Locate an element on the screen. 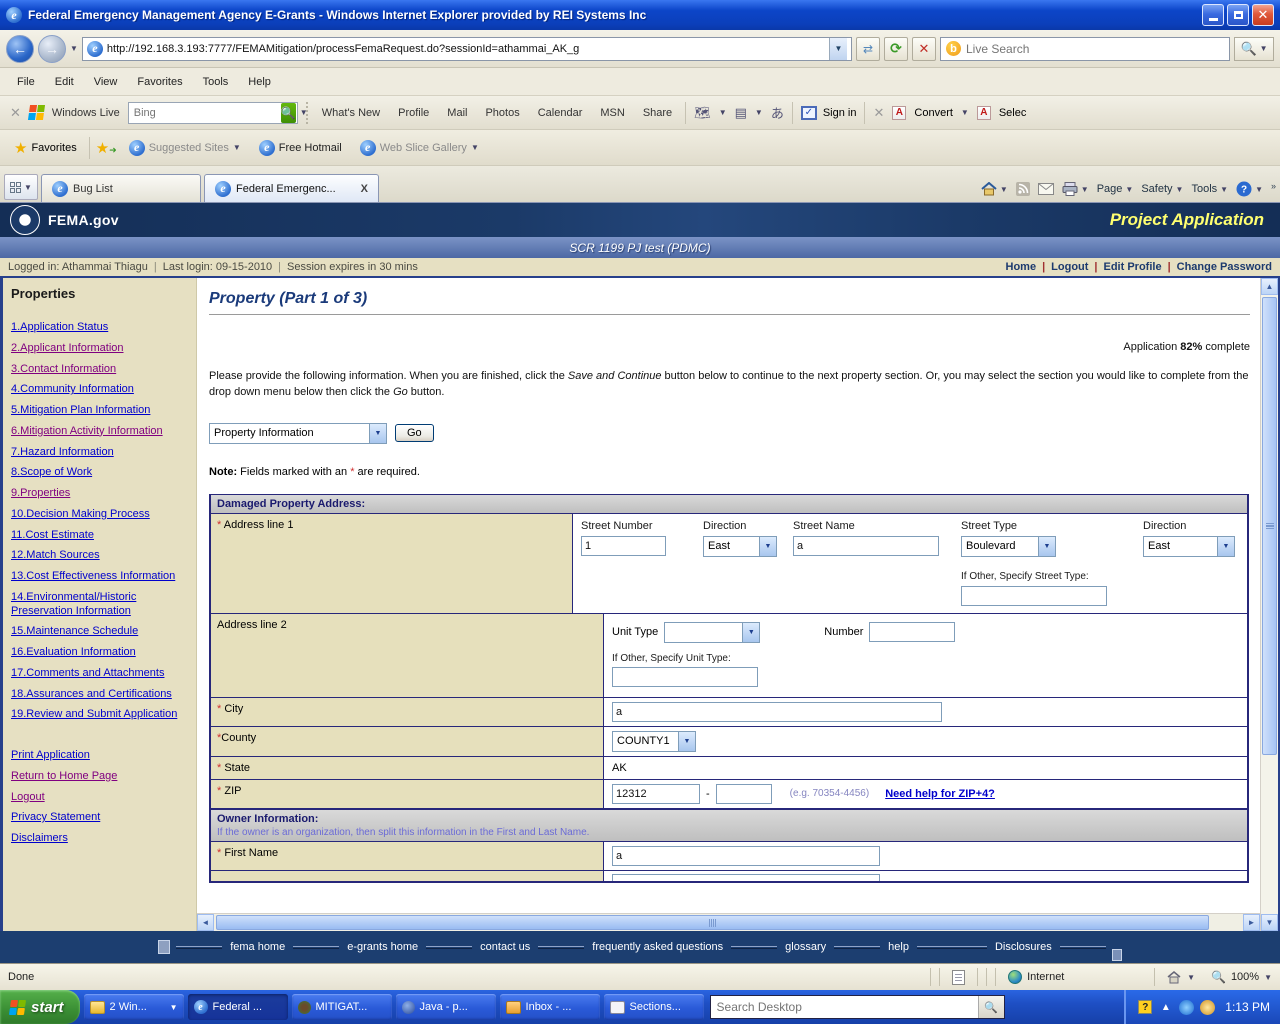  protected-mode-button: ▼ is located at coordinates (1181, 977).